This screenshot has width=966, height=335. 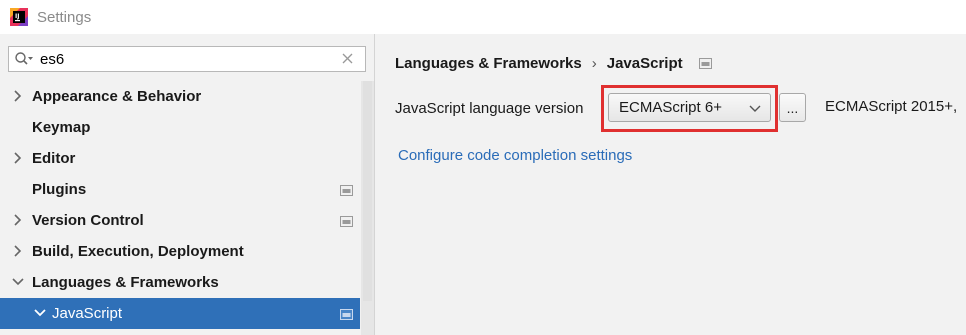 I want to click on language-version-value: ECMAScript 6+, so click(x=670, y=107).